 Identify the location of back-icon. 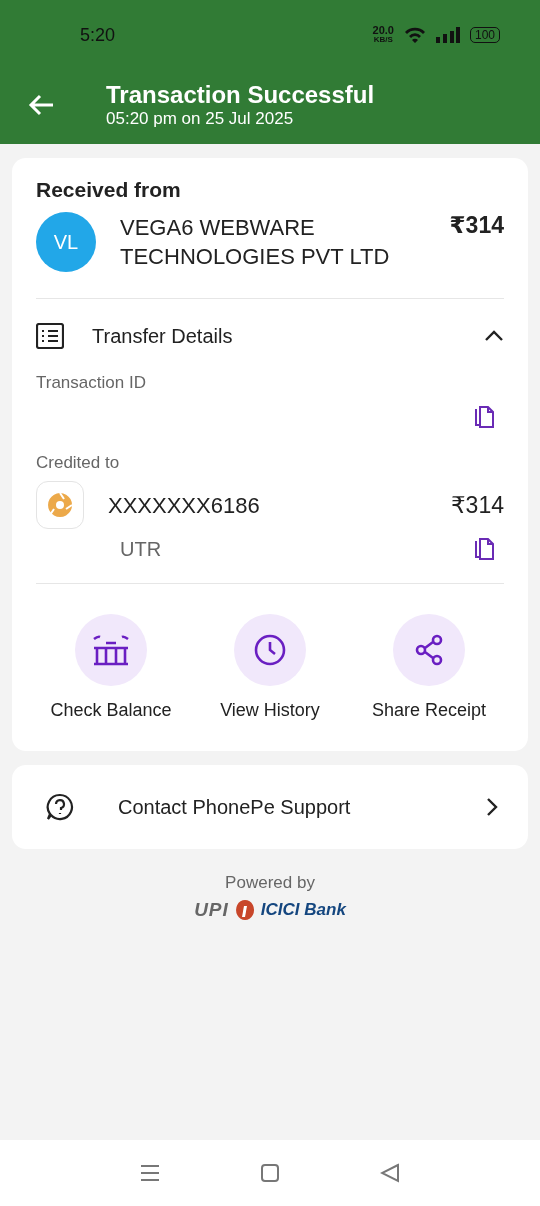
(390, 1173).